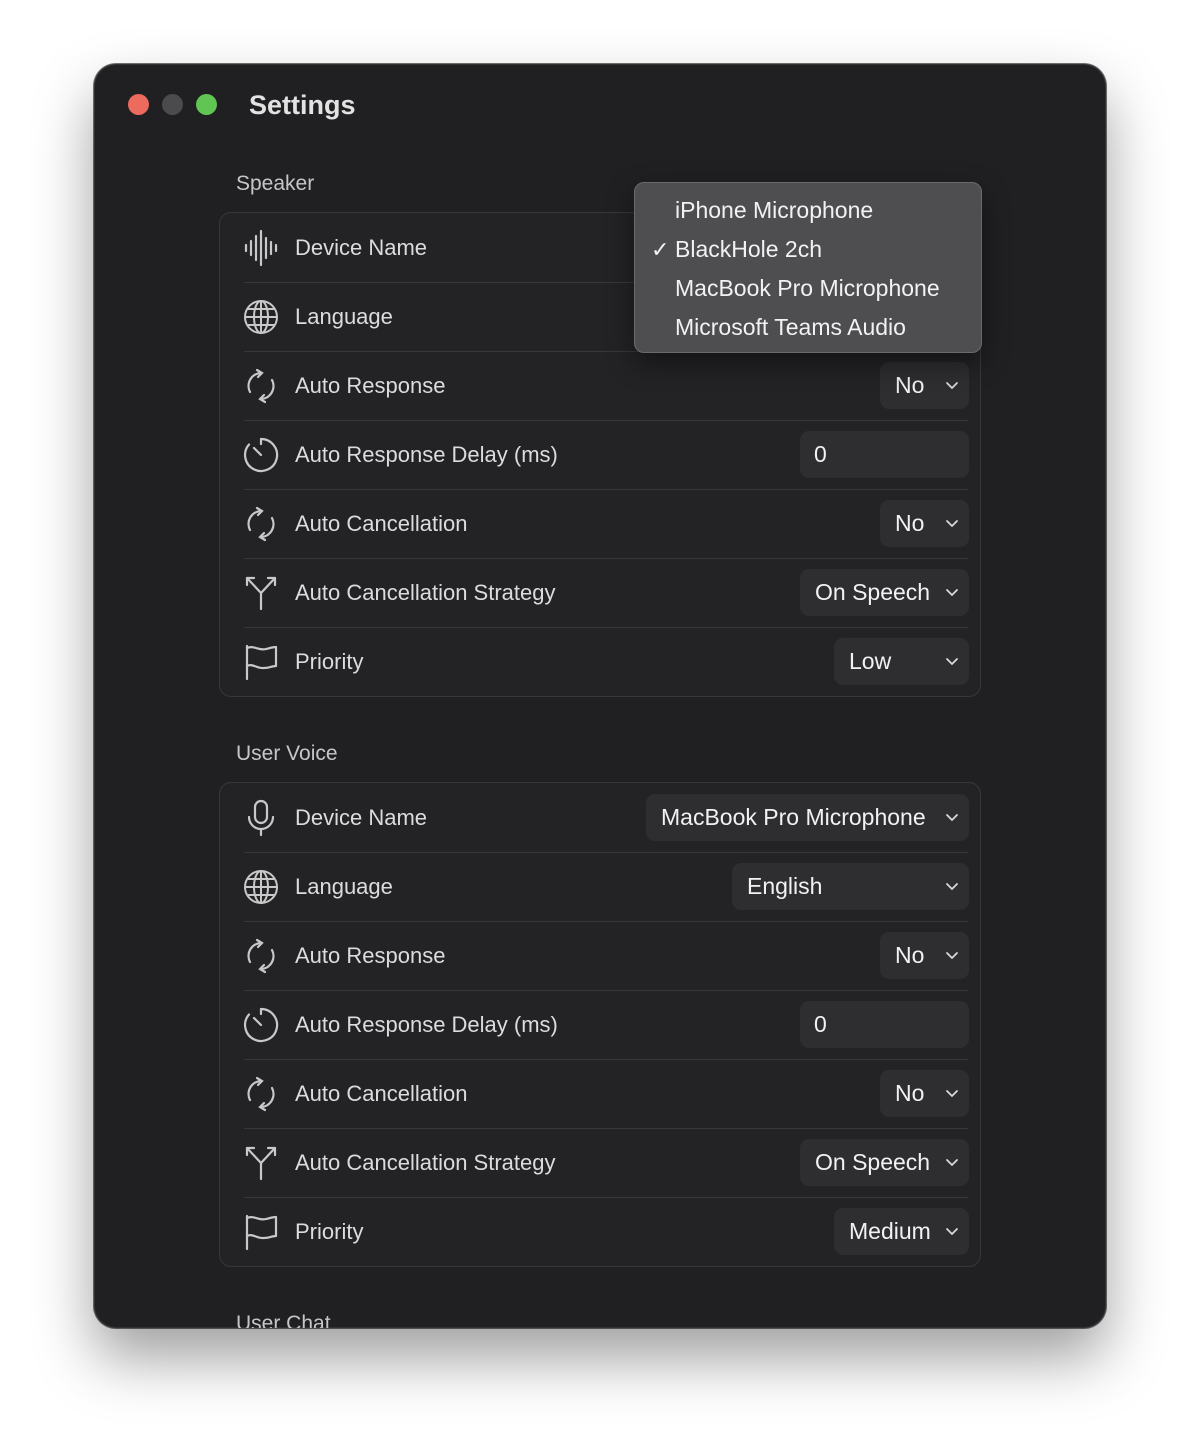  I want to click on auto-cancellation-select: No, so click(924, 523).